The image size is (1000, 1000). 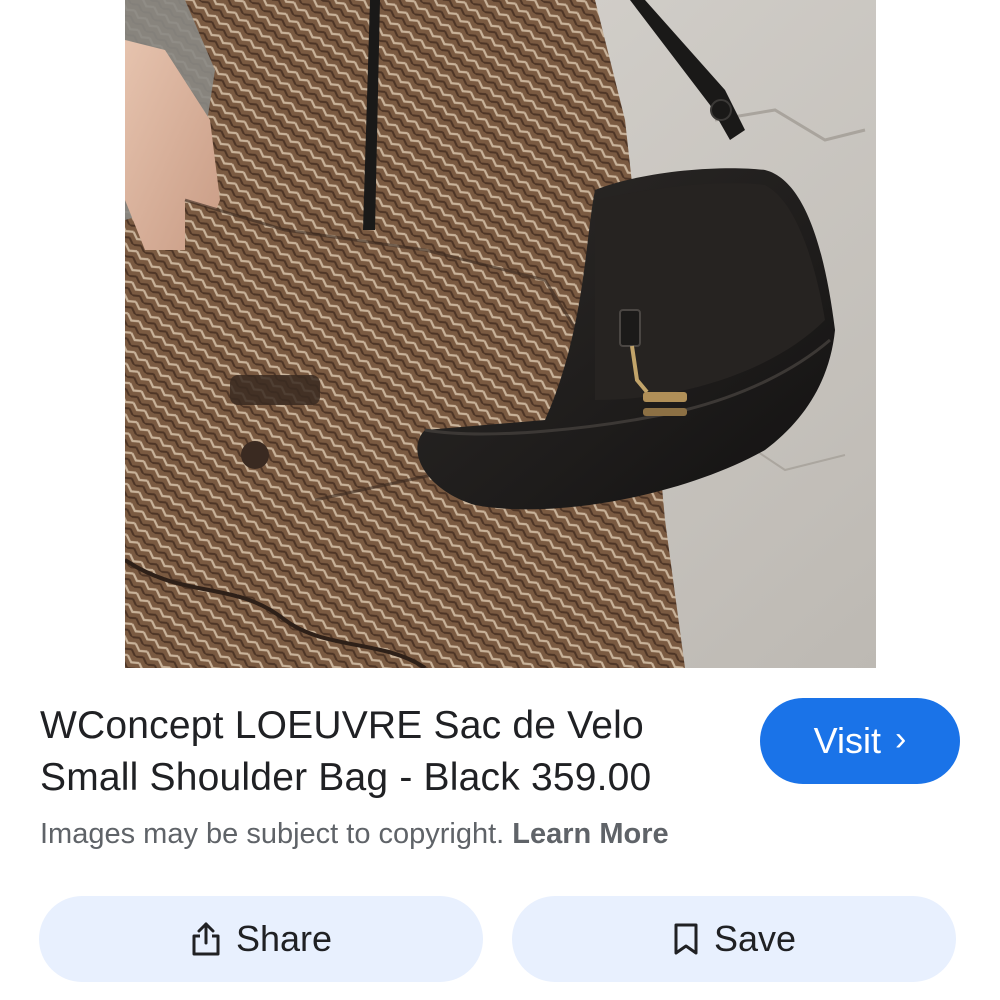 I want to click on copyright-text: Images may be subject to copyright., so click(x=272, y=834).